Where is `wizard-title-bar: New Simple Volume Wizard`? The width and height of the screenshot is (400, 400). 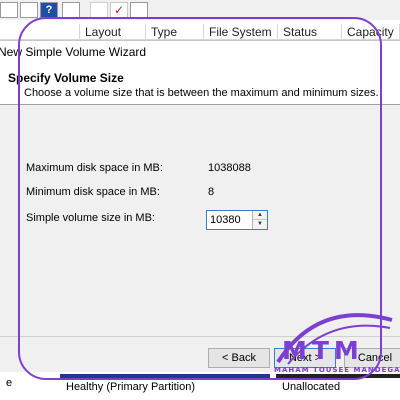
wizard-title-bar: New Simple Volume Wizard is located at coordinates (200, 51).